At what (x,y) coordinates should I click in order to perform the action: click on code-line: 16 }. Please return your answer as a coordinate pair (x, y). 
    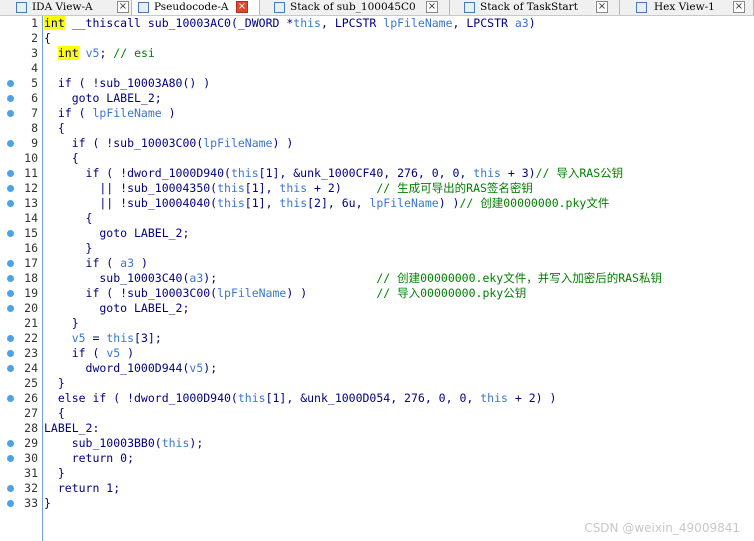
    Looking at the image, I should click on (377, 248).